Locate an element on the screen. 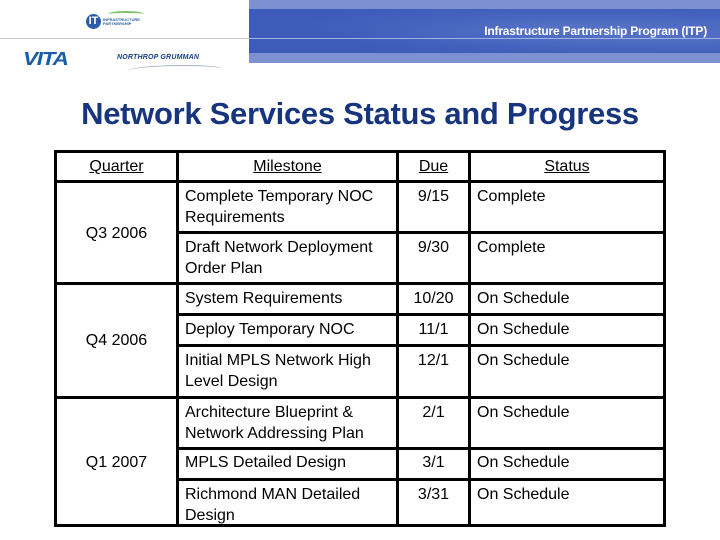 Image resolution: width=720 pixels, height=540 pixels. vita-logo: VITA is located at coordinates (46, 59).